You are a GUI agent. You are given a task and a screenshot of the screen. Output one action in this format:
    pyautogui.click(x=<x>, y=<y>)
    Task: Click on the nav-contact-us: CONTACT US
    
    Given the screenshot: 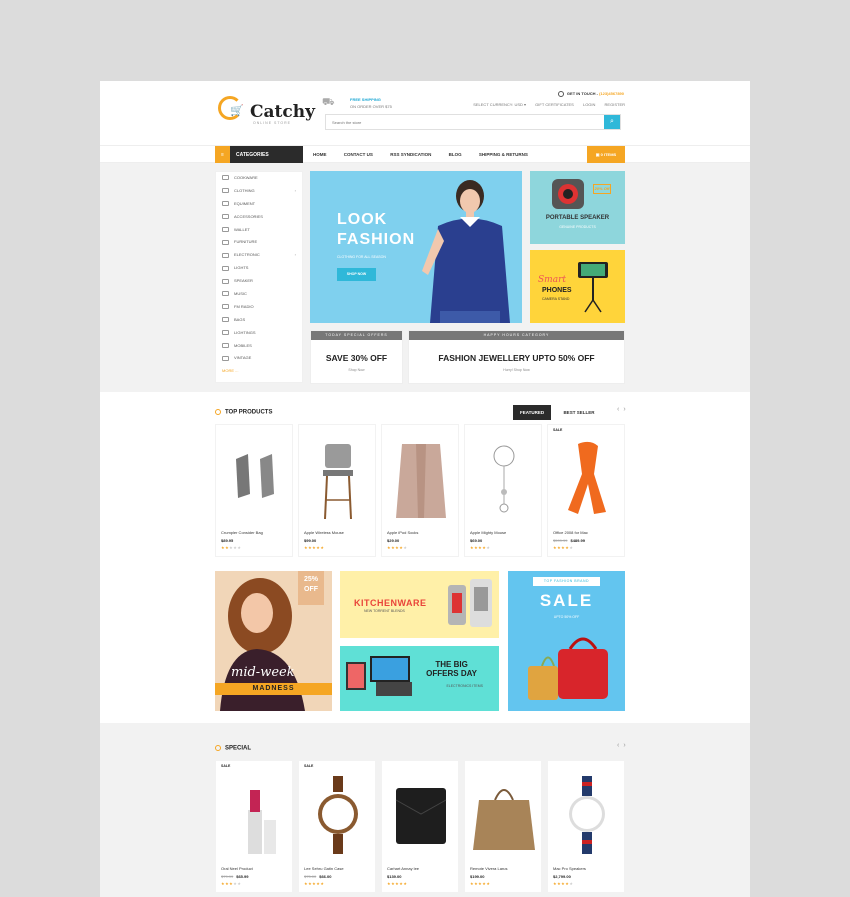 What is the action you would take?
    pyautogui.click(x=358, y=155)
    